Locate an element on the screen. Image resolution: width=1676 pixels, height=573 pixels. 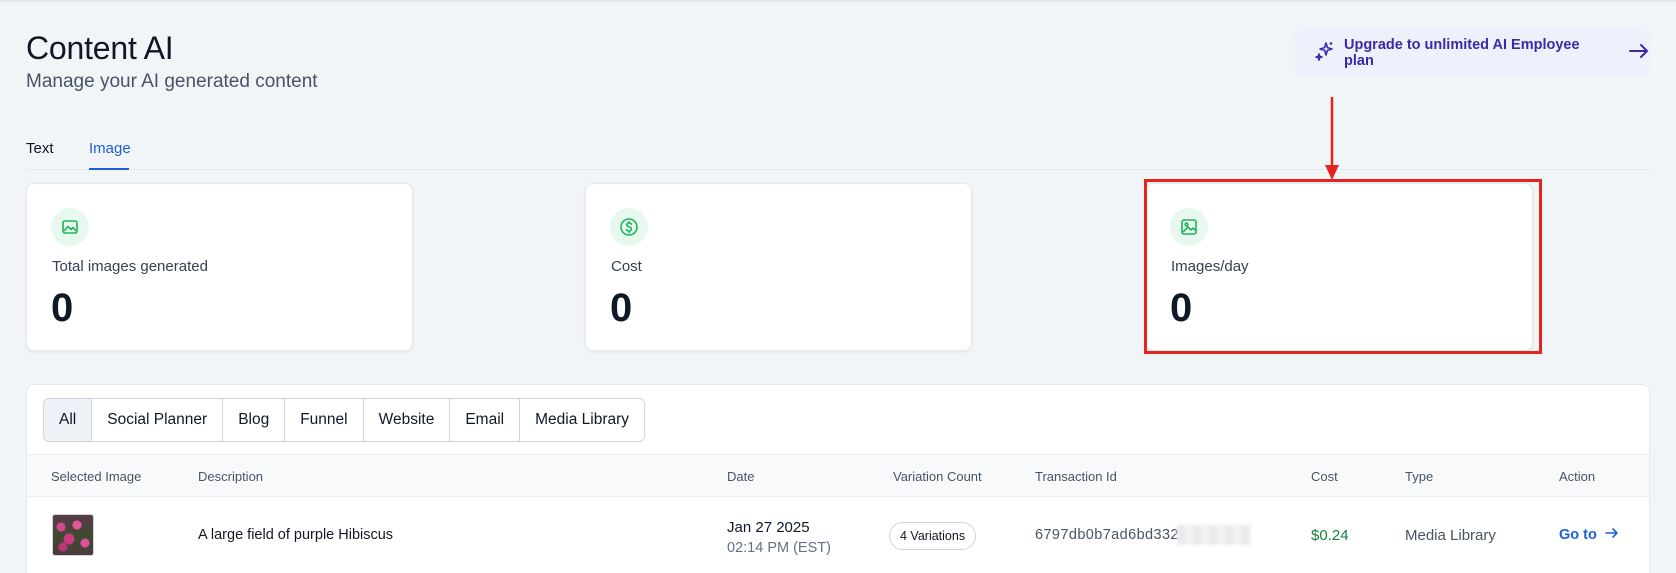
sparkles-icon is located at coordinates (1325, 53).